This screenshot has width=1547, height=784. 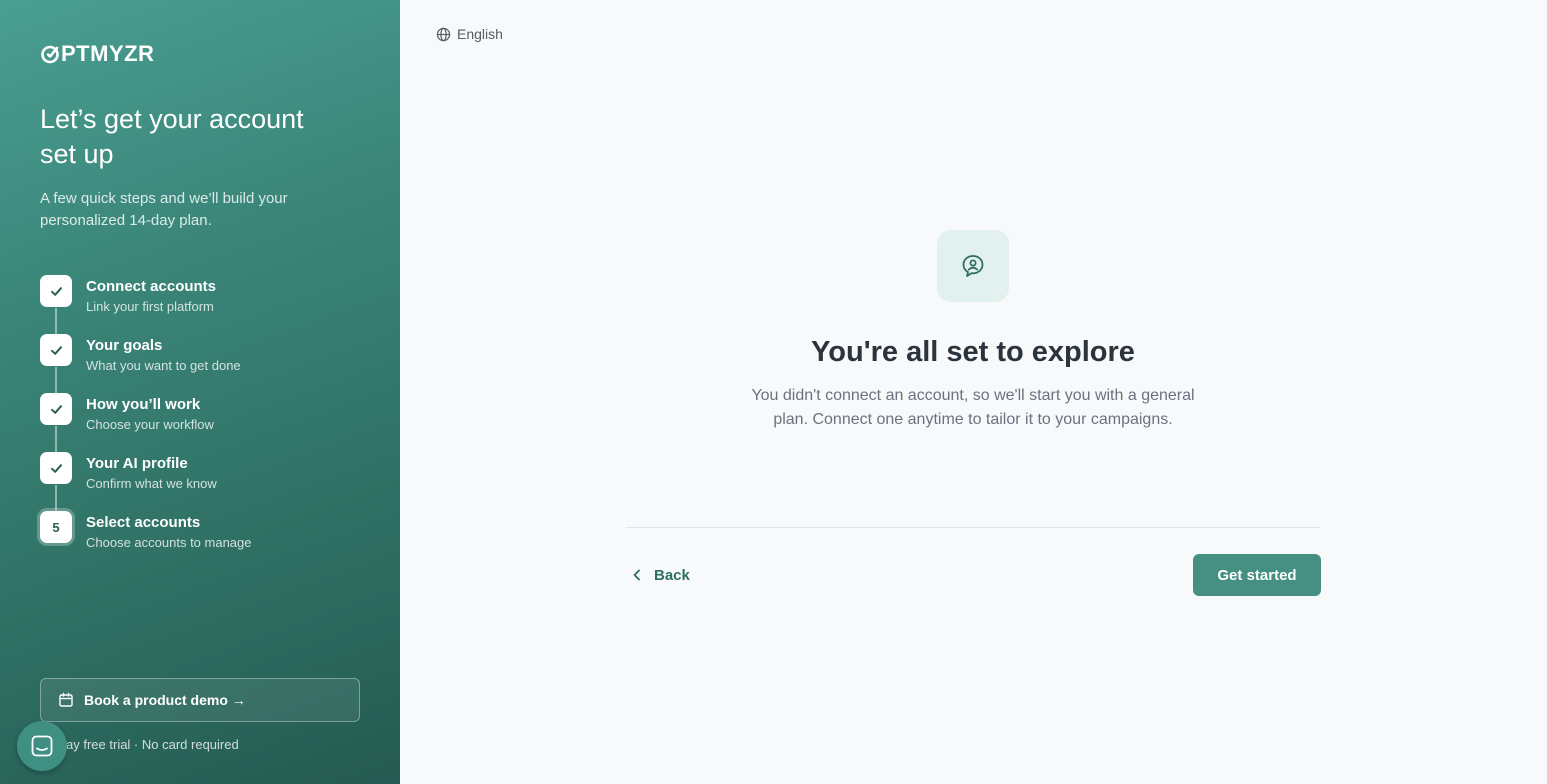 What do you see at coordinates (56, 527) in the screenshot?
I see `step-badge-current: 5` at bounding box center [56, 527].